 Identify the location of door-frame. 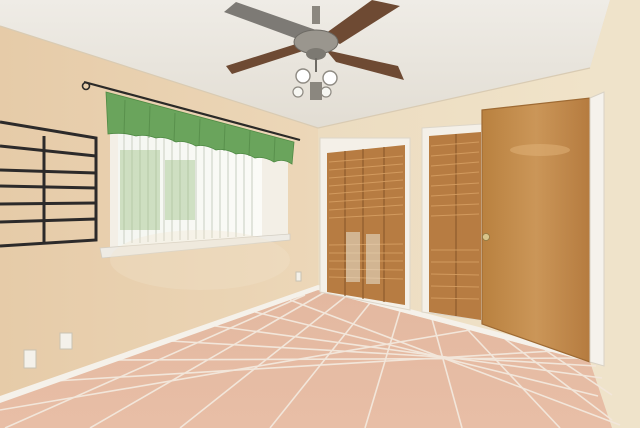
(597, 229).